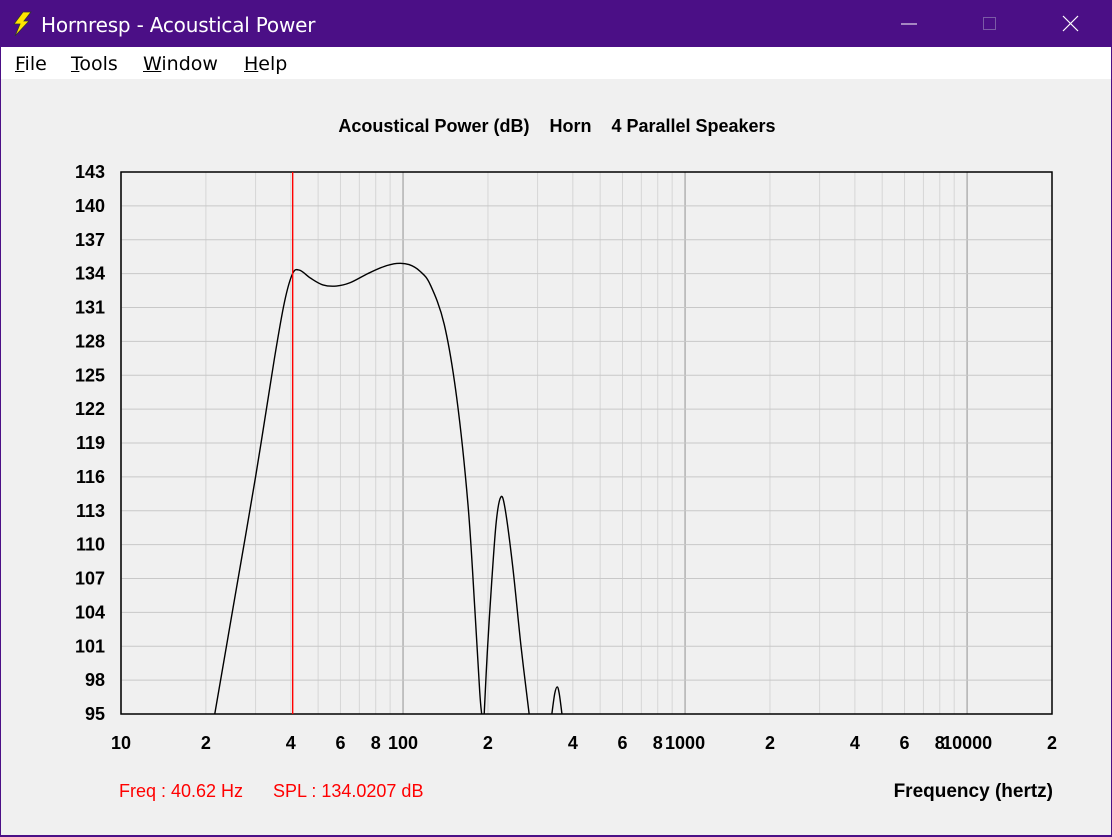 The height and width of the screenshot is (837, 1112). I want to click on y-tick-label: 107, so click(90, 579).